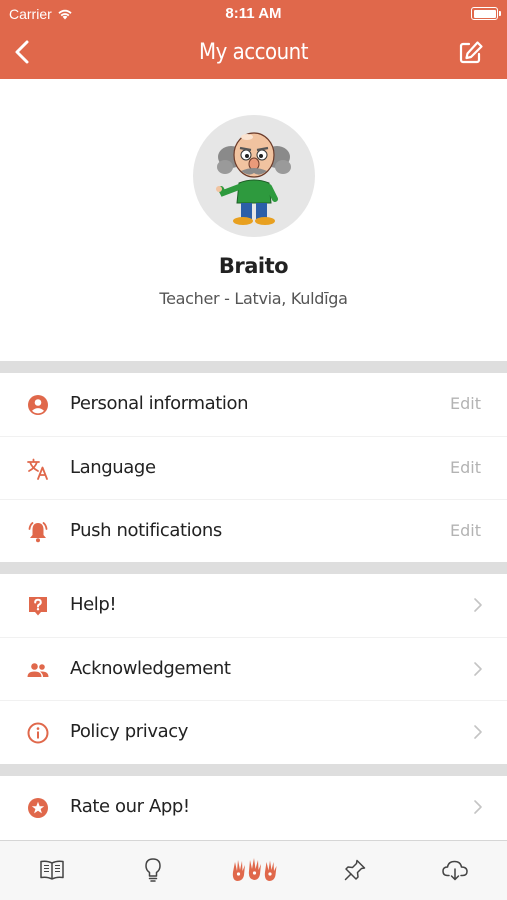  I want to click on tab-pinned, so click(355, 870).